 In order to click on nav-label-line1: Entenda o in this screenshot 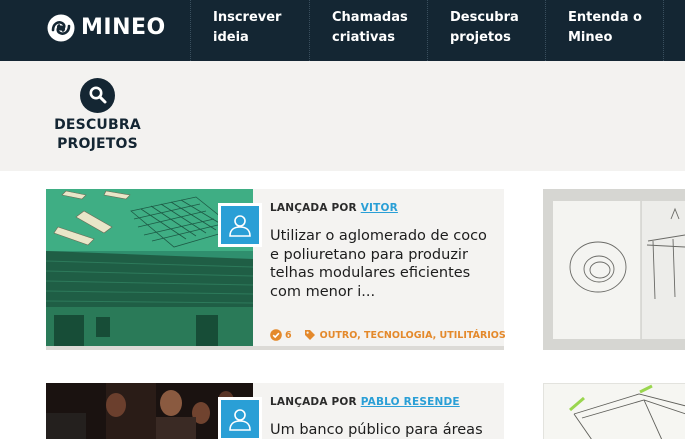, I will do `click(605, 17)`.